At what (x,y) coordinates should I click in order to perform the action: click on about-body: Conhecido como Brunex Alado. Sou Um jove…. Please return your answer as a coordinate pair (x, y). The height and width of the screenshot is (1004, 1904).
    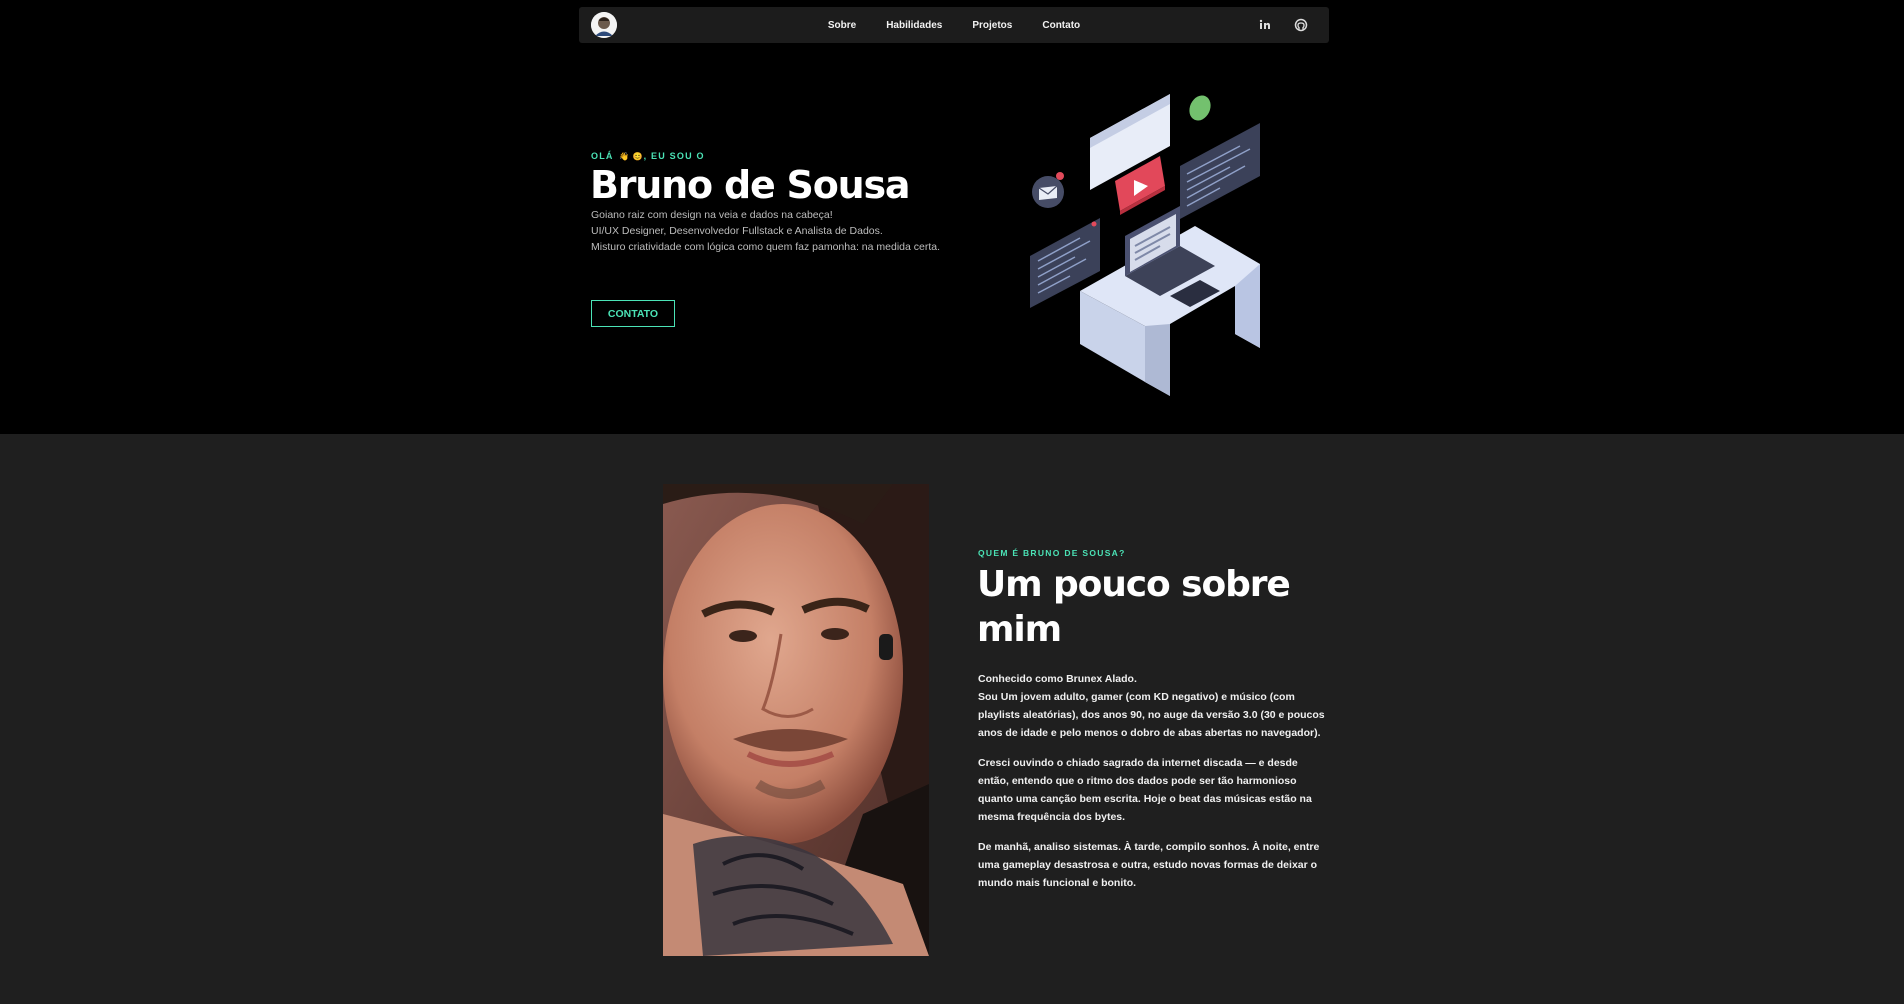
    Looking at the image, I should click on (1153, 787).